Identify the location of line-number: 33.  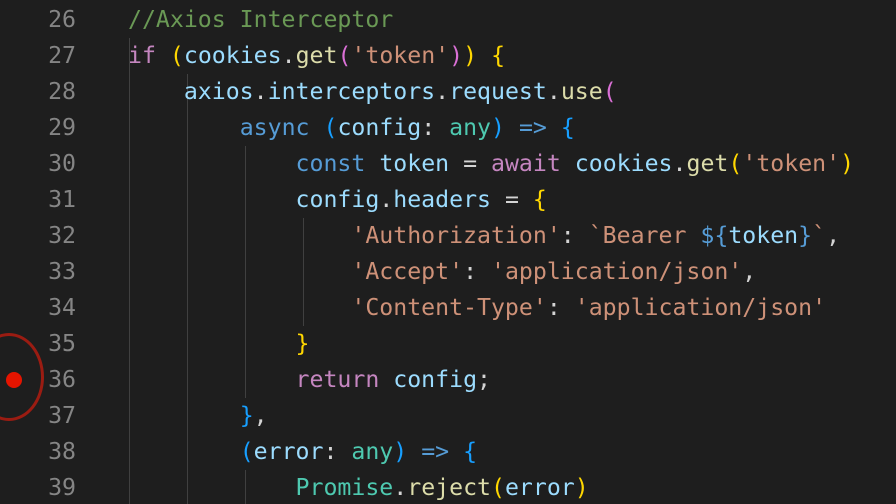
(38, 272).